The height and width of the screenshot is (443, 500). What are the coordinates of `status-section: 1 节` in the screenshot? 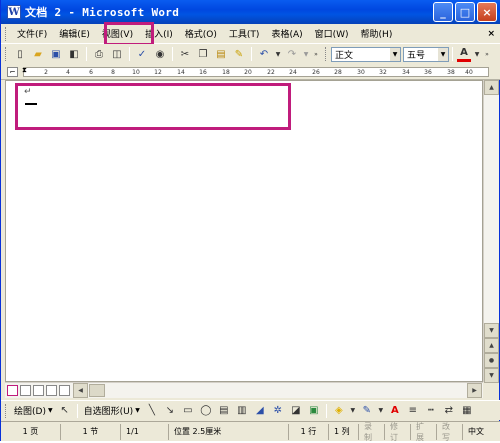 It's located at (91, 431).